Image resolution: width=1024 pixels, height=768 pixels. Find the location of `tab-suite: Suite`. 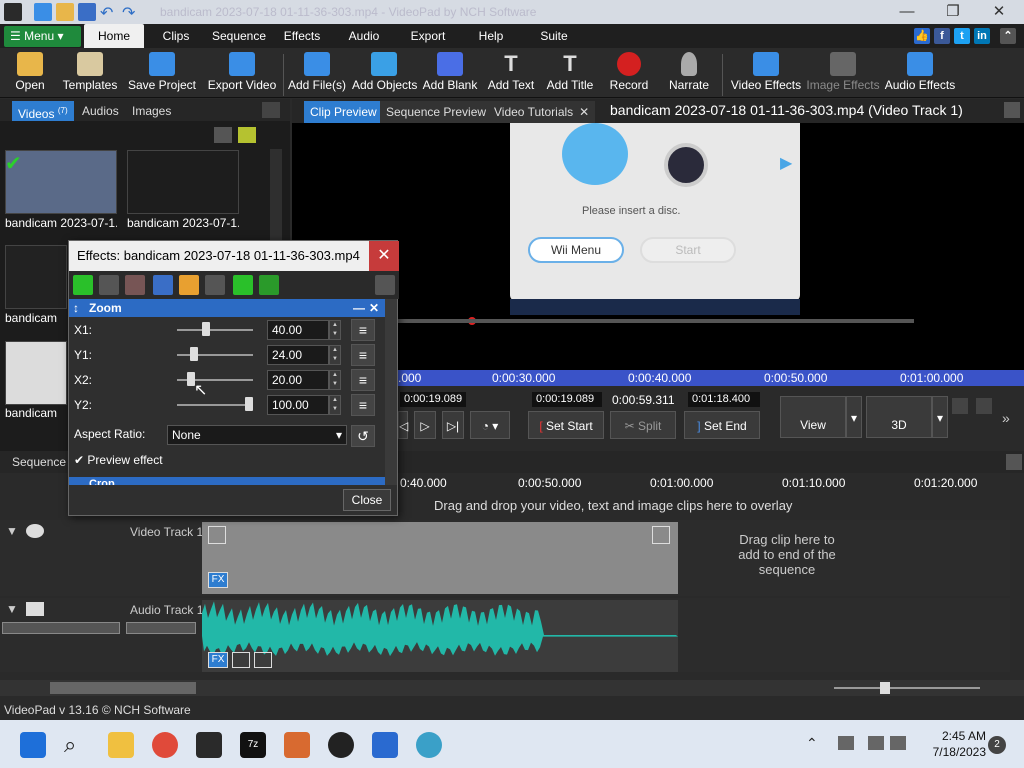

tab-suite: Suite is located at coordinates (554, 36).